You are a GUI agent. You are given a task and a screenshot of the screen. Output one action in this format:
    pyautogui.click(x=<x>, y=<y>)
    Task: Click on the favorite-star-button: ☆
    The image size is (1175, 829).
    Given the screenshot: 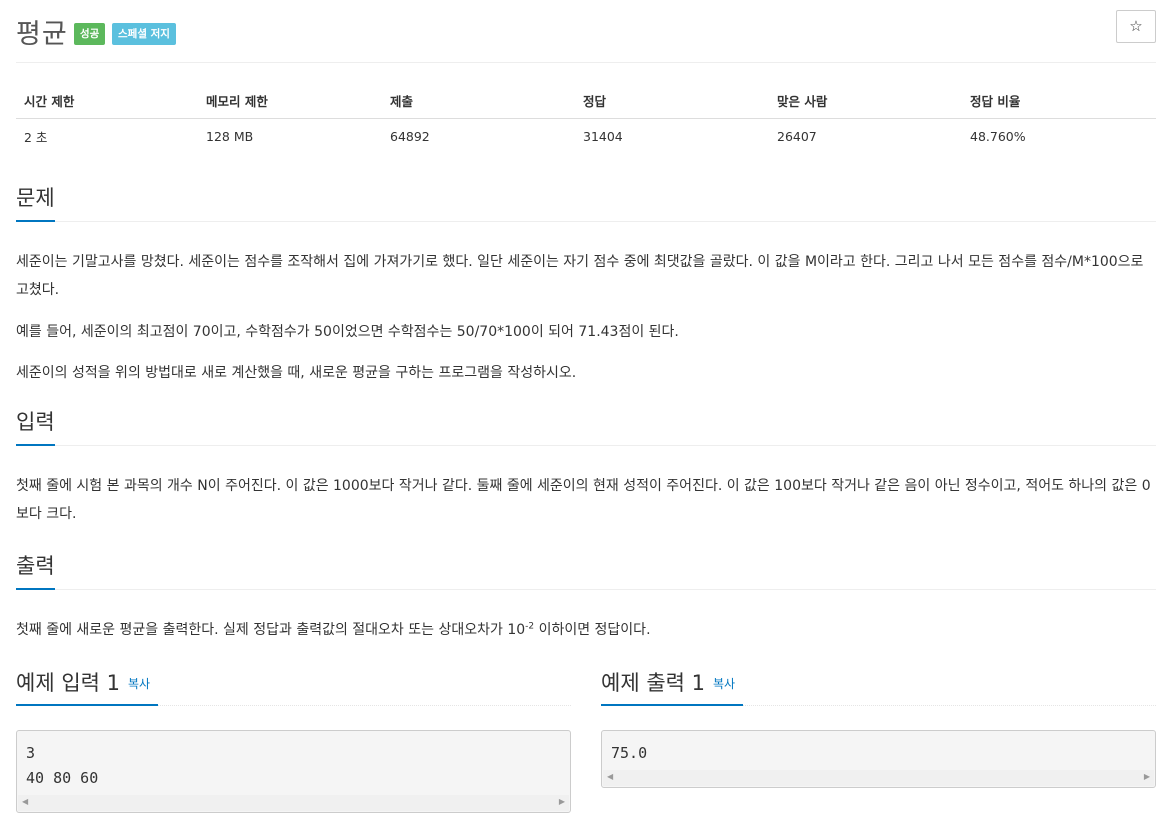 What is the action you would take?
    pyautogui.click(x=1136, y=26)
    